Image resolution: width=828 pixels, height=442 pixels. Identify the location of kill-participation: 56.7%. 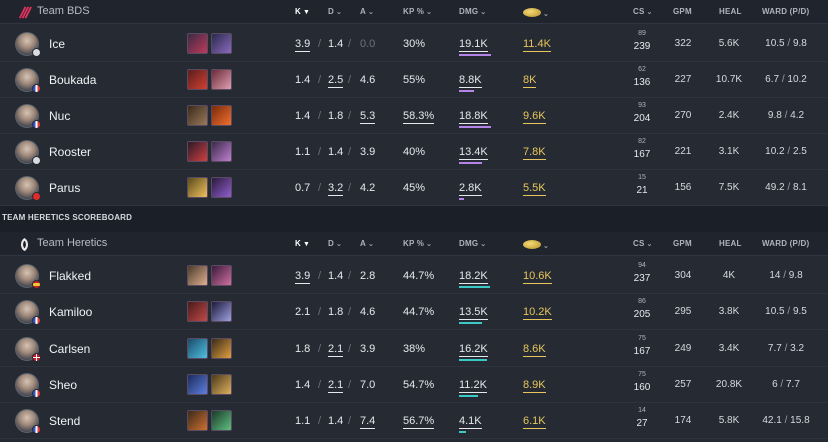
(419, 422).